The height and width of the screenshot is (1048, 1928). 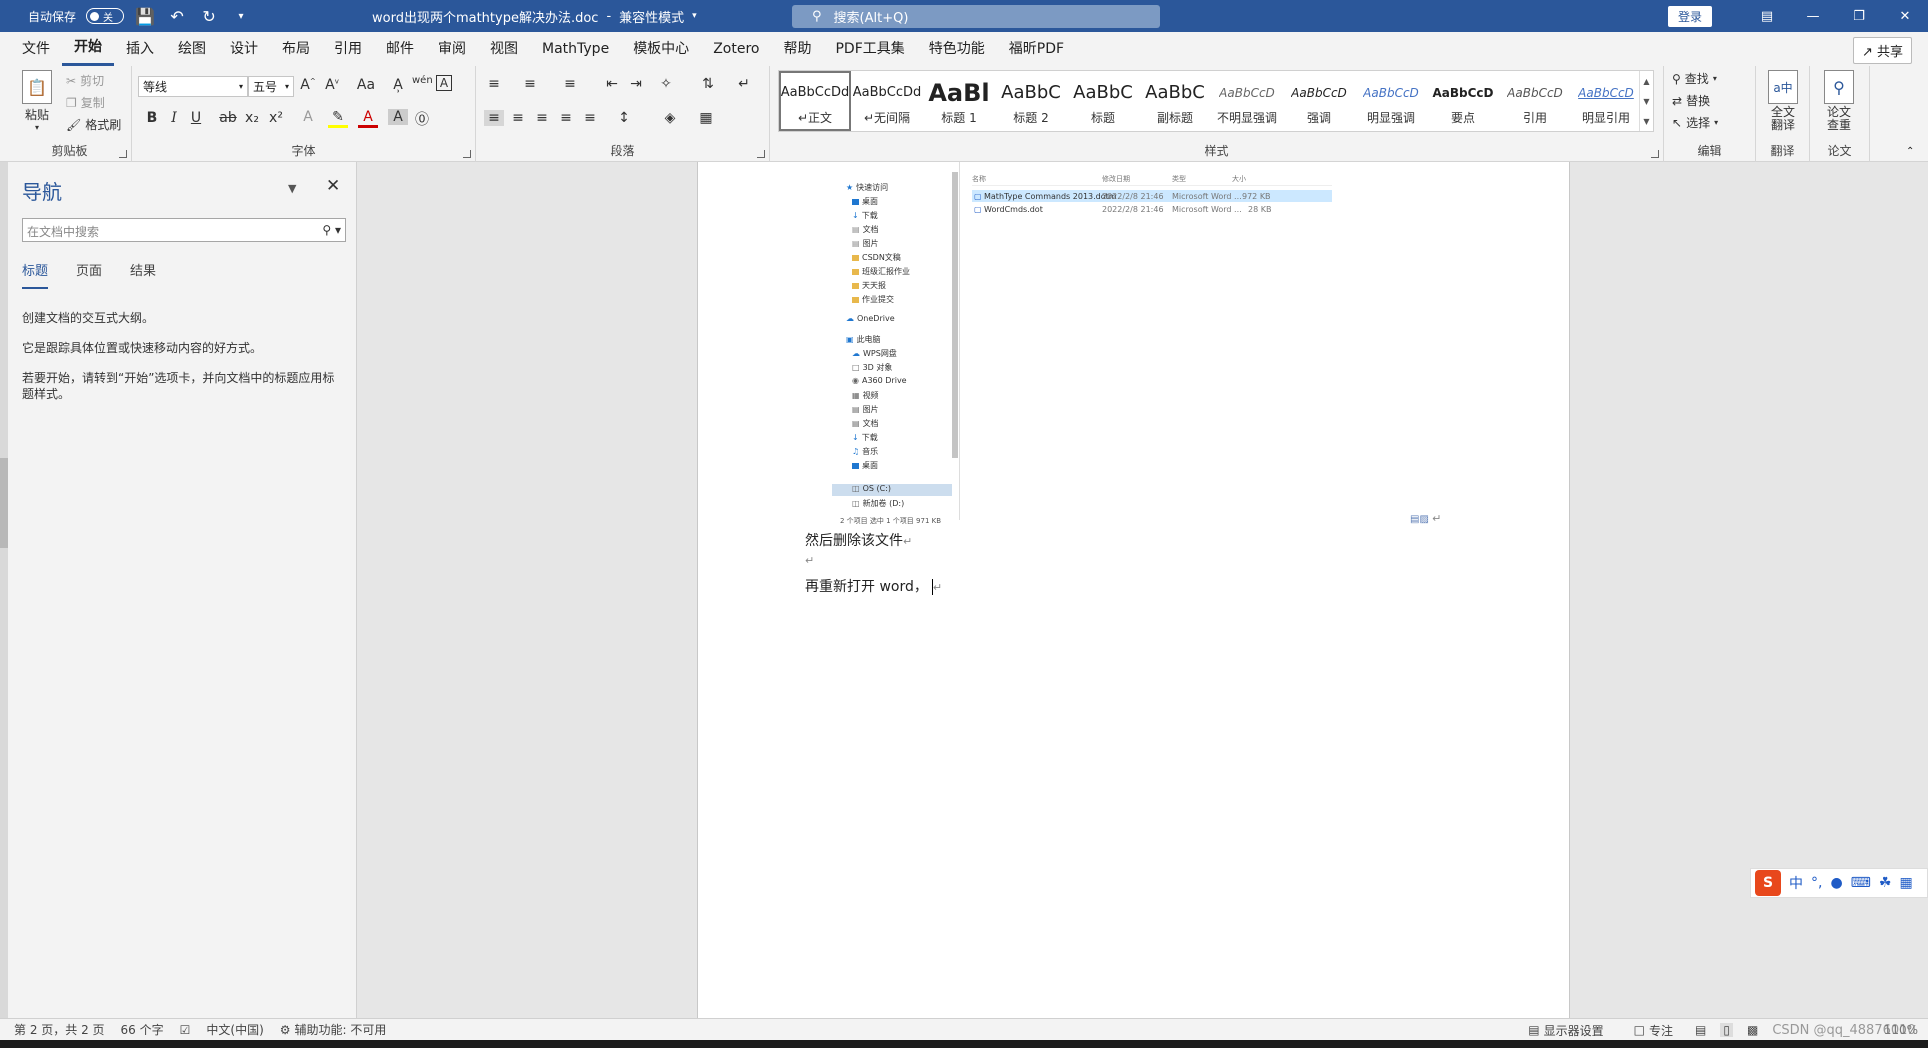 What do you see at coordinates (887, 101) in the screenshot?
I see `style-no-spacing: AaBbCcDd ↵无间隔` at bounding box center [887, 101].